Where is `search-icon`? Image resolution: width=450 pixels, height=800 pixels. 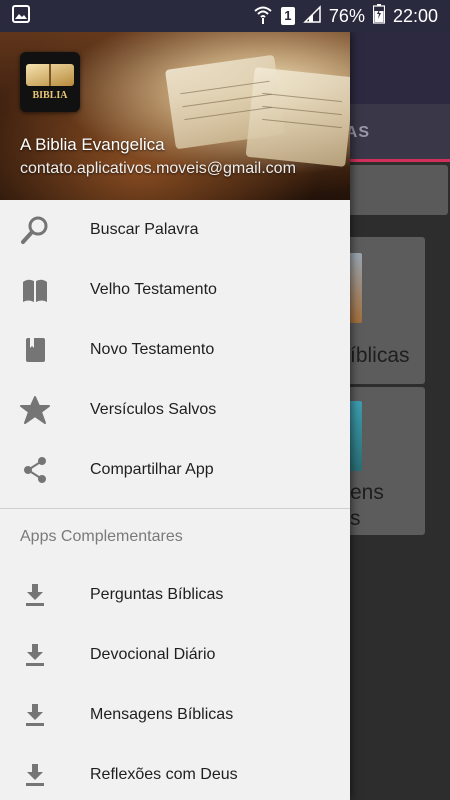 search-icon is located at coordinates (35, 230).